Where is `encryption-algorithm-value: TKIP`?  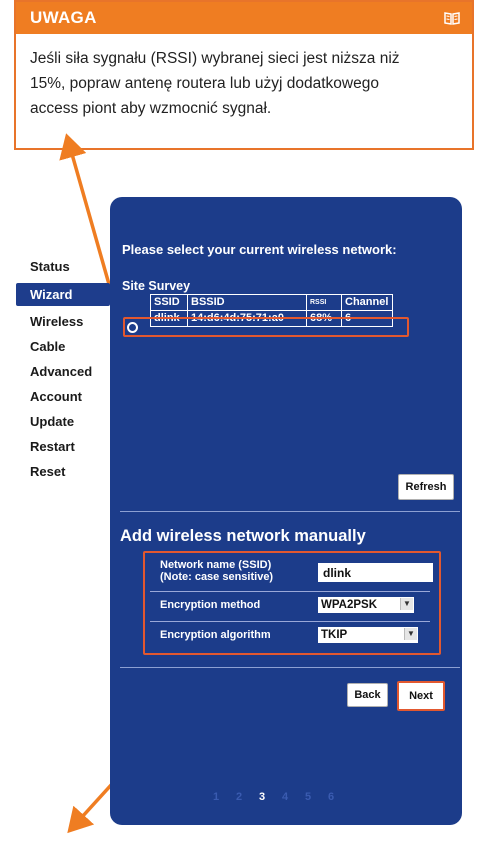
encryption-algorithm-value: TKIP is located at coordinates (334, 635).